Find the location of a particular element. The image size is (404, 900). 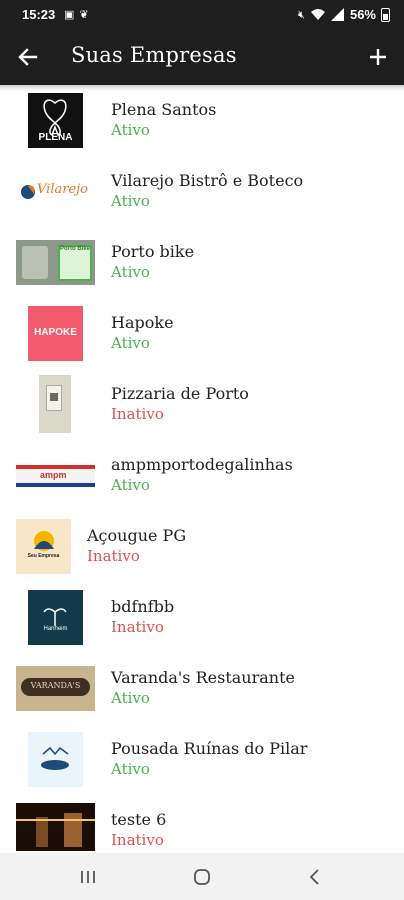

company-row: VARANDA'S Varanda's Restaurante Ativo is located at coordinates (202, 688).